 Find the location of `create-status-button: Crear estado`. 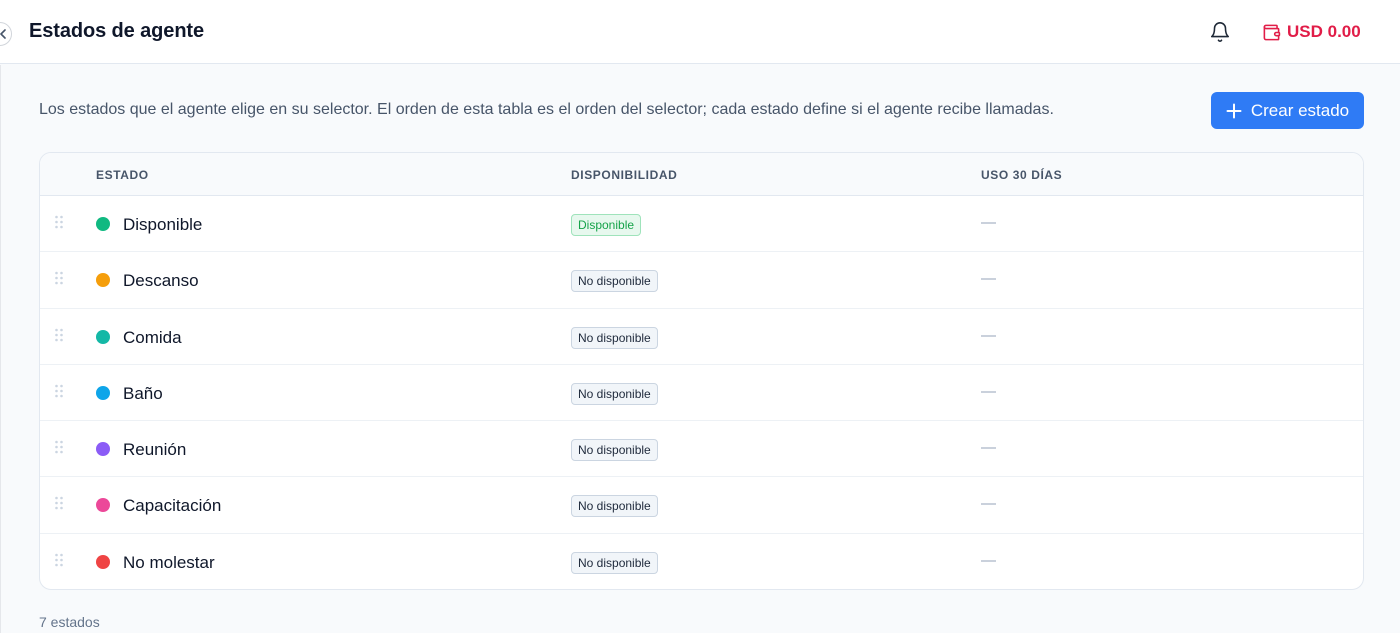

create-status-button: Crear estado is located at coordinates (1287, 110).